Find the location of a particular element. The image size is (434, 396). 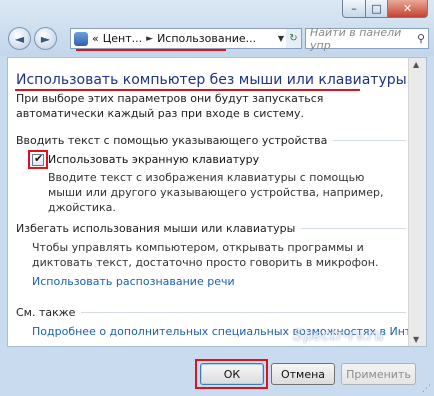

minimize-button: – is located at coordinates (354, 9).